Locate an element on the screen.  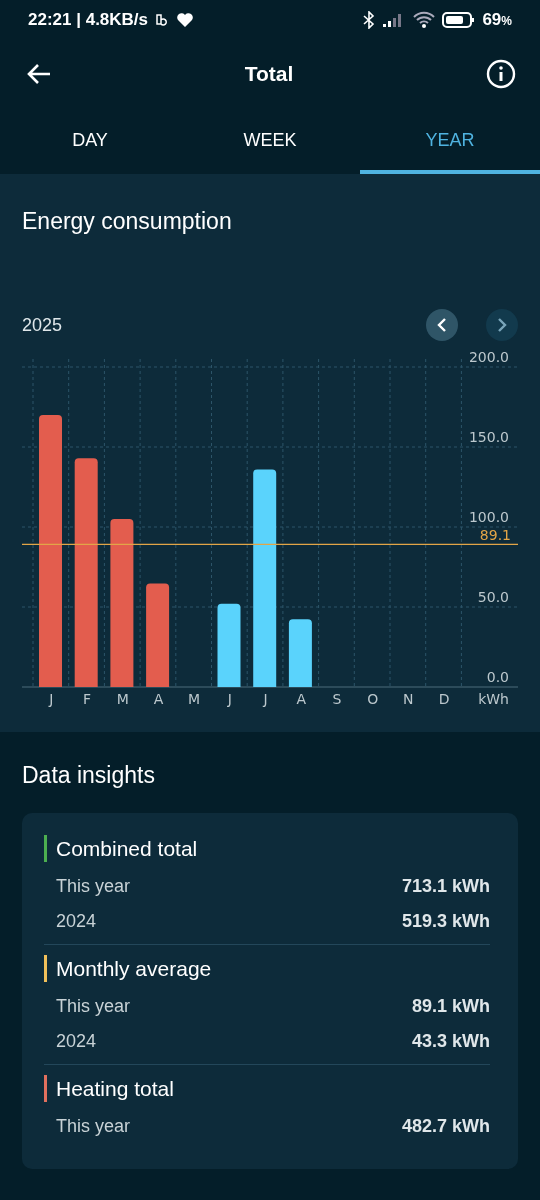
month-label: S is located at coordinates (337, 699).